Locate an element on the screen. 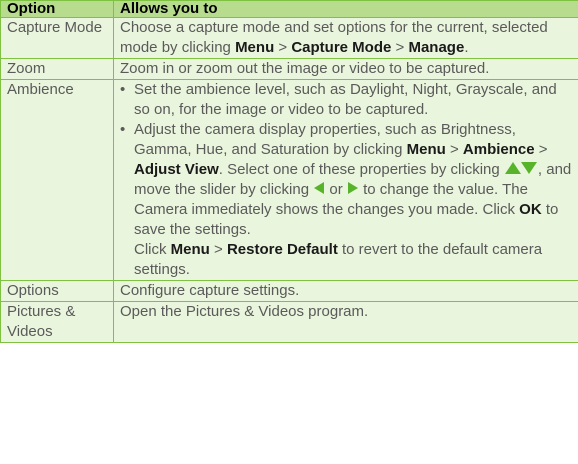 The height and width of the screenshot is (464, 578). ok-term: OK is located at coordinates (530, 209).